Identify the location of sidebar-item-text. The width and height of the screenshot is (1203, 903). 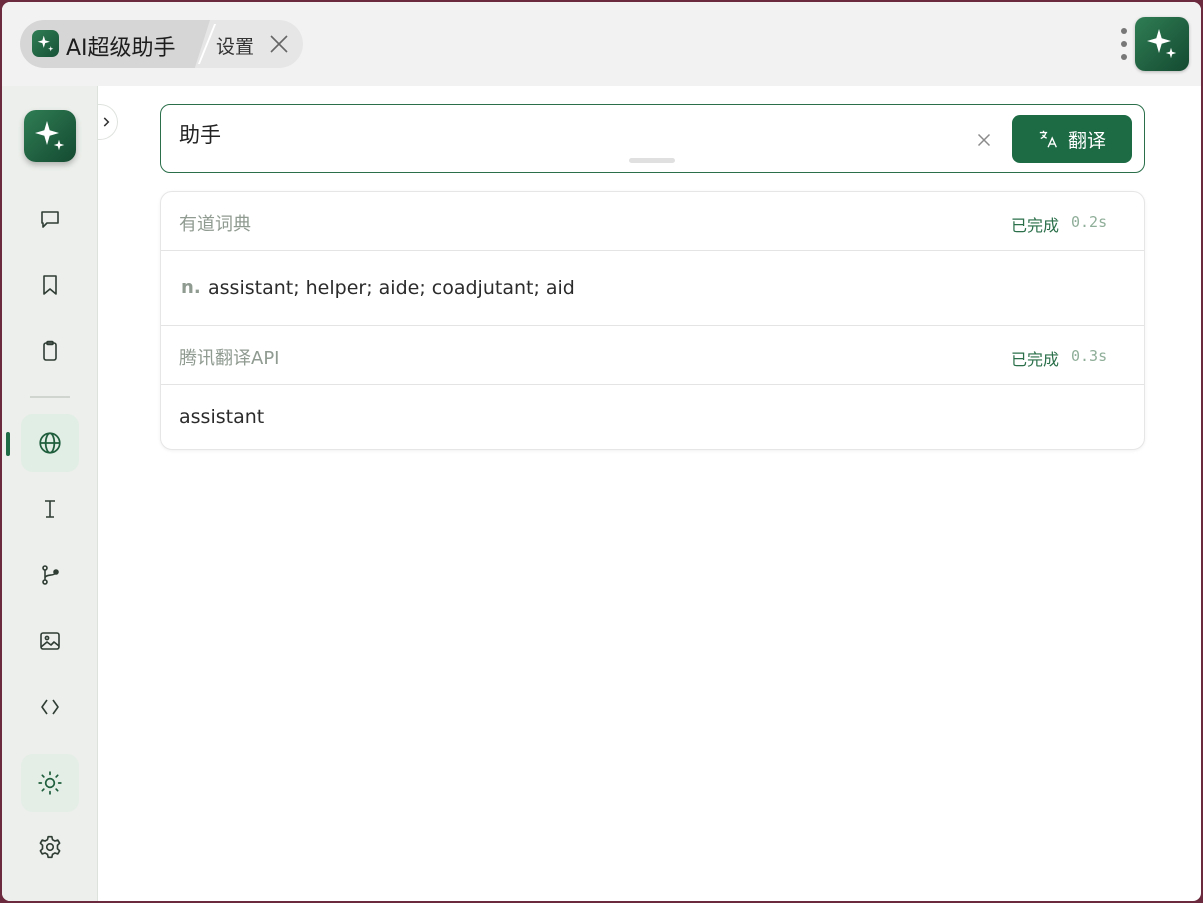
(50, 509).